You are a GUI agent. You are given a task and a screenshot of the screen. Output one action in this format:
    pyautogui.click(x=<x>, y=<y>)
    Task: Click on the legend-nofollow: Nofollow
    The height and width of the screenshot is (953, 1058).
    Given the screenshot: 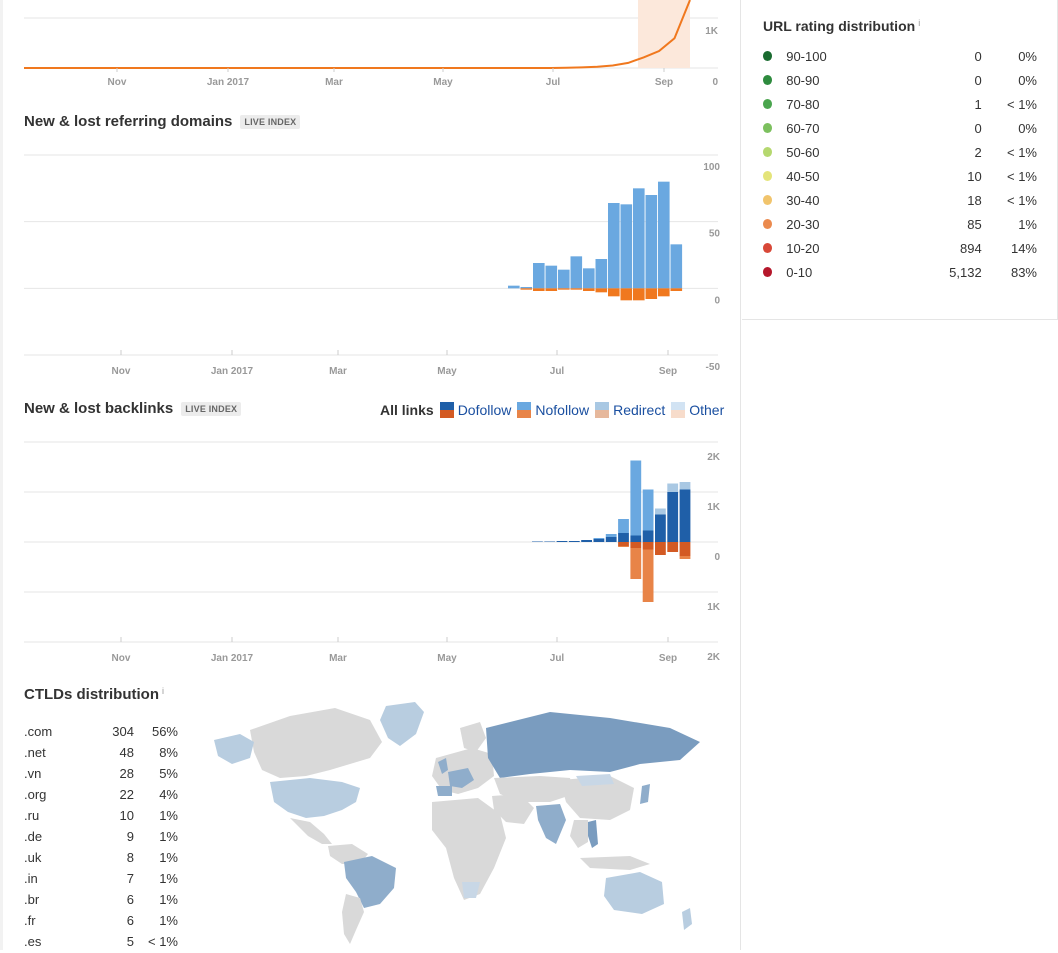 What is the action you would take?
    pyautogui.click(x=553, y=410)
    